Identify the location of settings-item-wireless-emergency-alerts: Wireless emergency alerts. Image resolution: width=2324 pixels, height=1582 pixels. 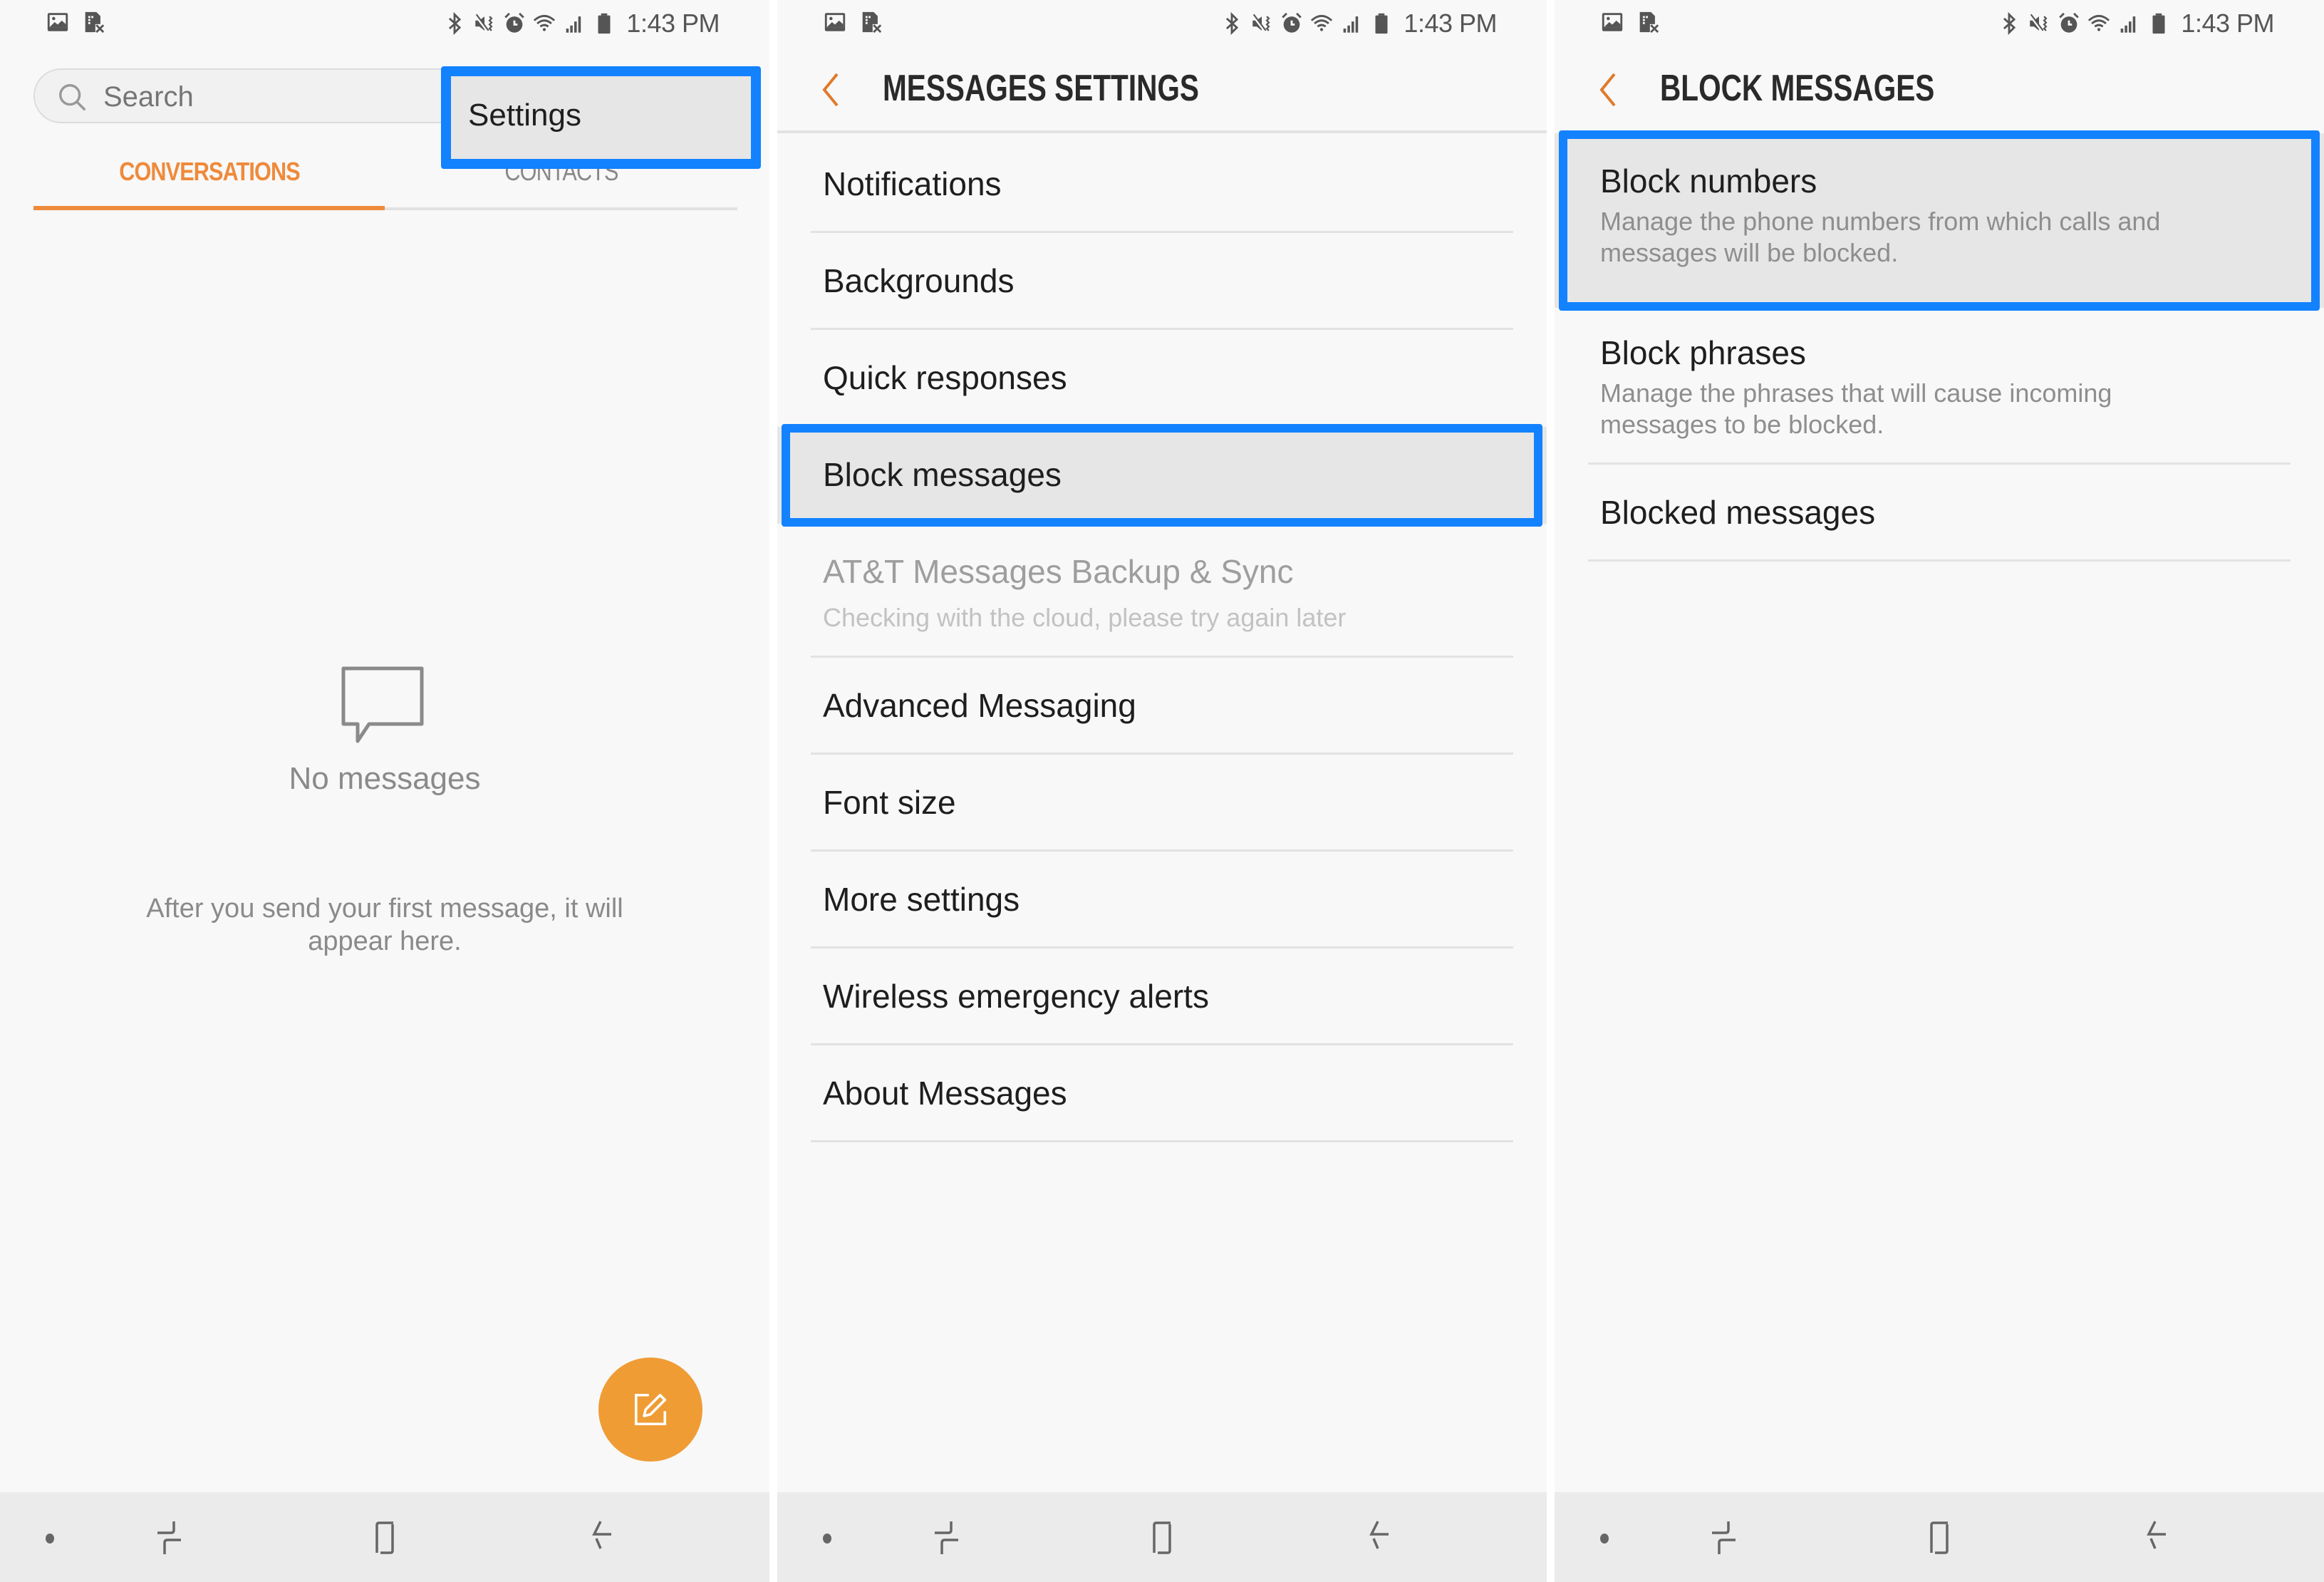
(1162, 996).